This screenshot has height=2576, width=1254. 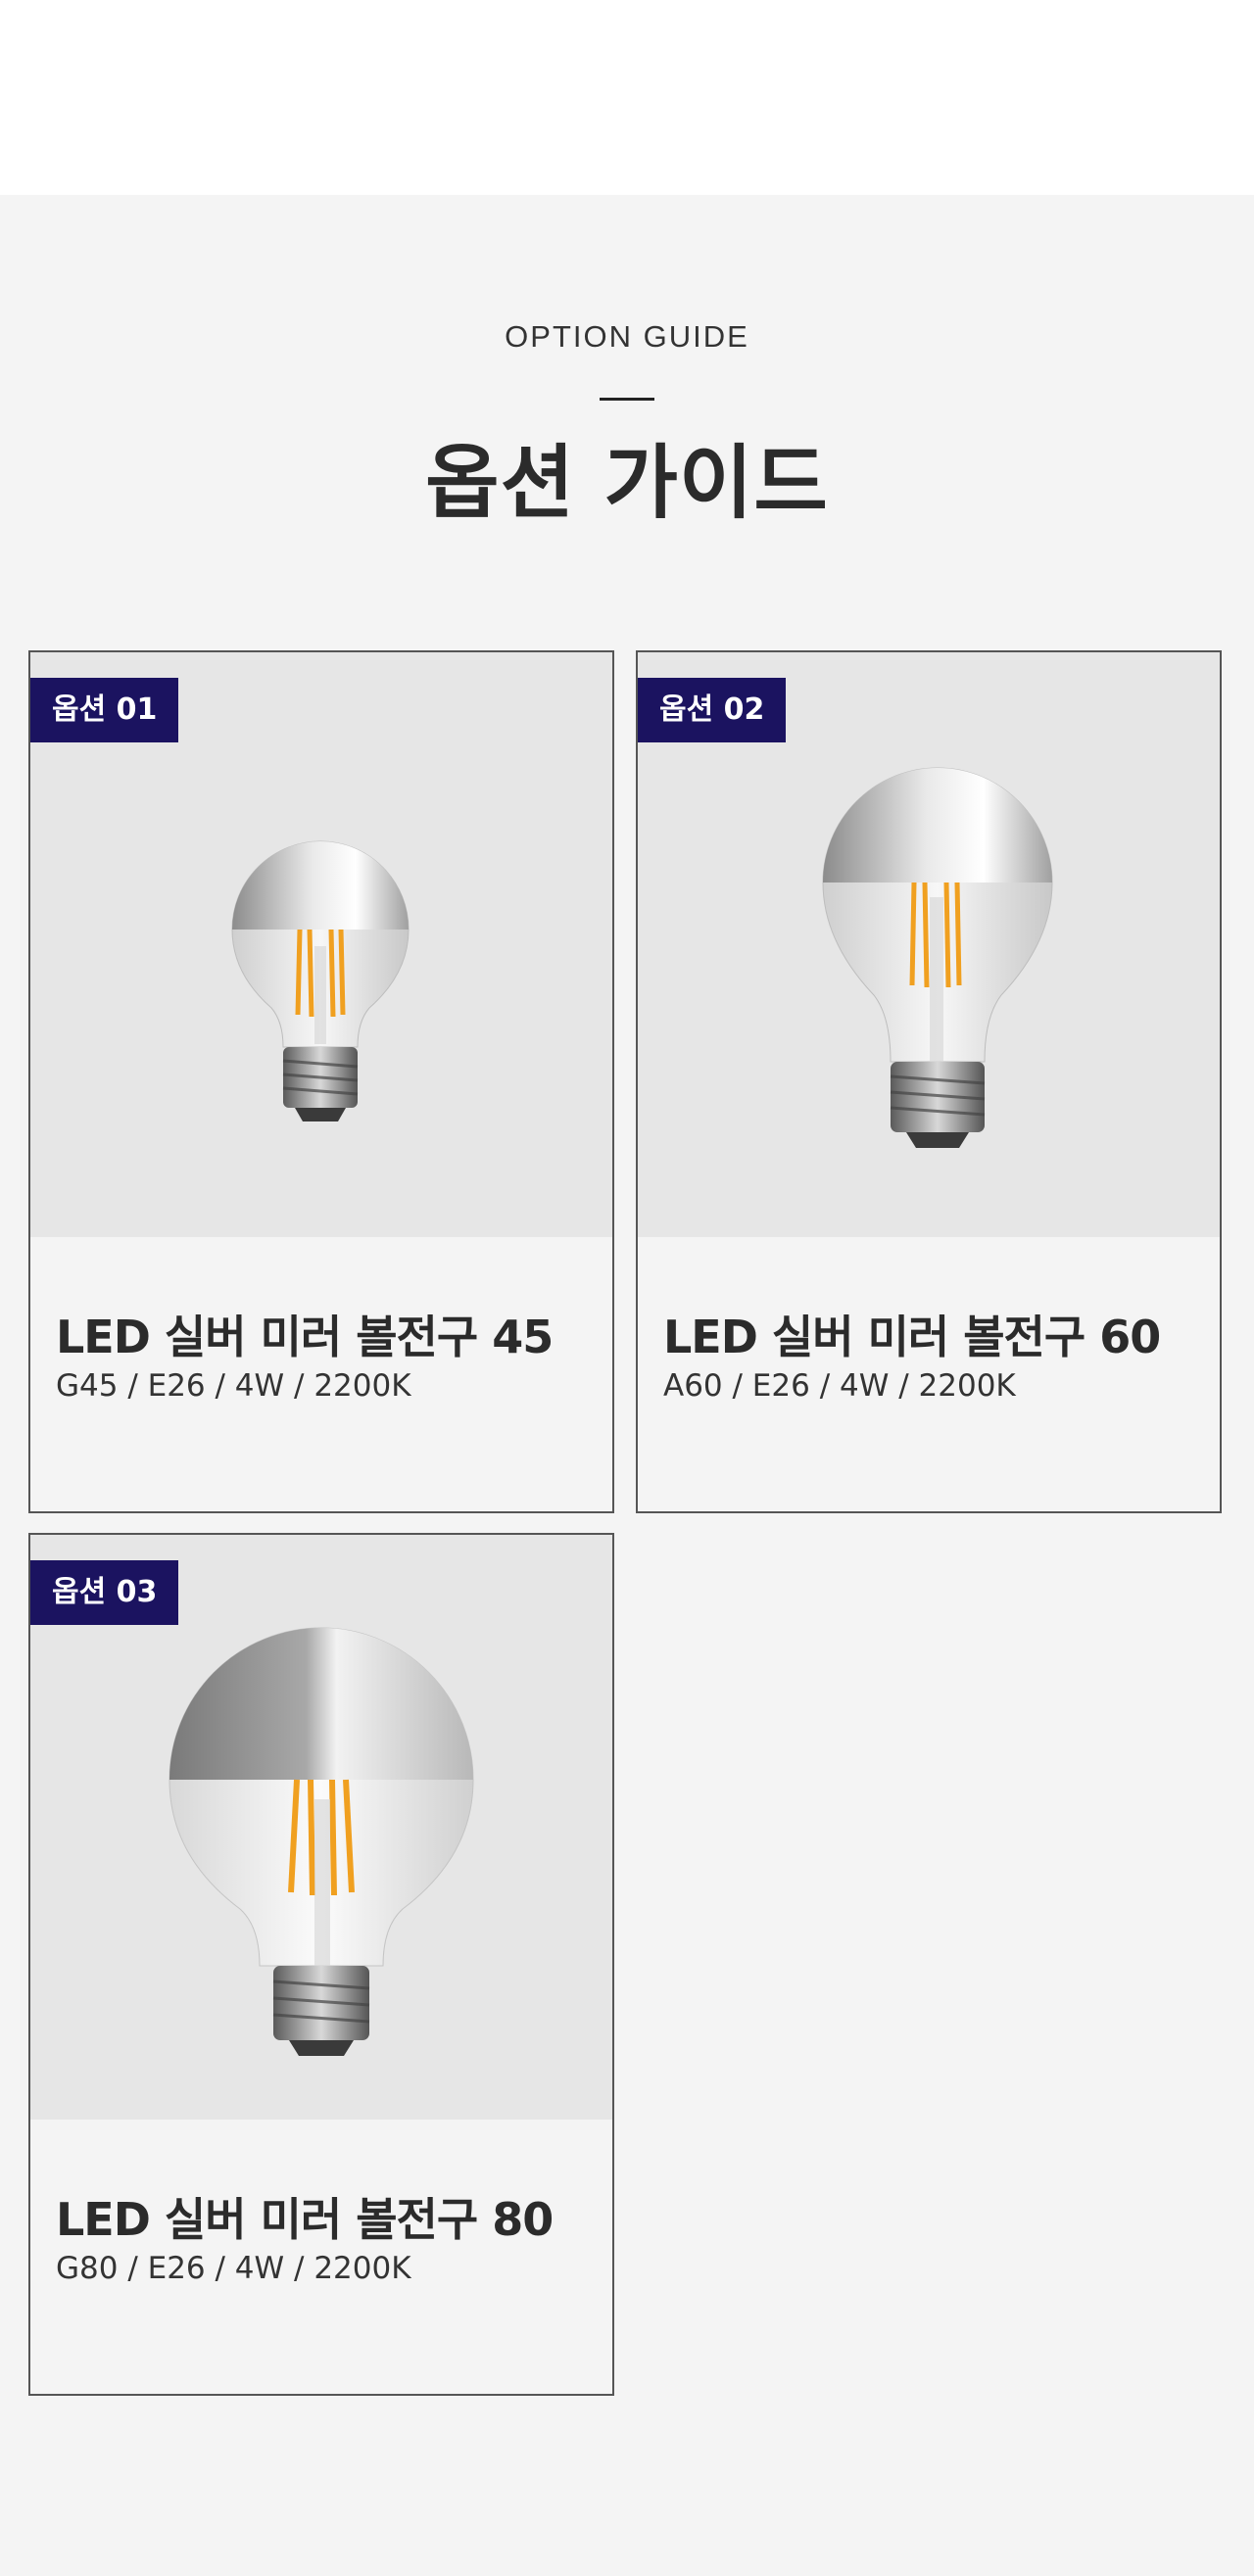 I want to click on option-spec-01: G45 / E26 / 4W / 2200K, so click(x=233, y=1386).